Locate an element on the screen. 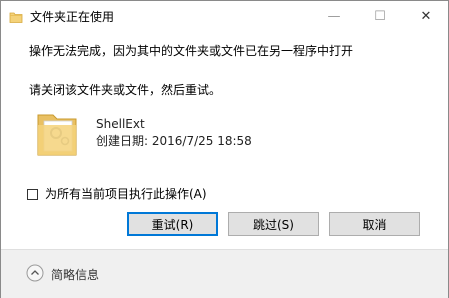 Image resolution: width=449 pixels, height=298 pixels. window-title: 文件夹正在使用 is located at coordinates (72, 17).